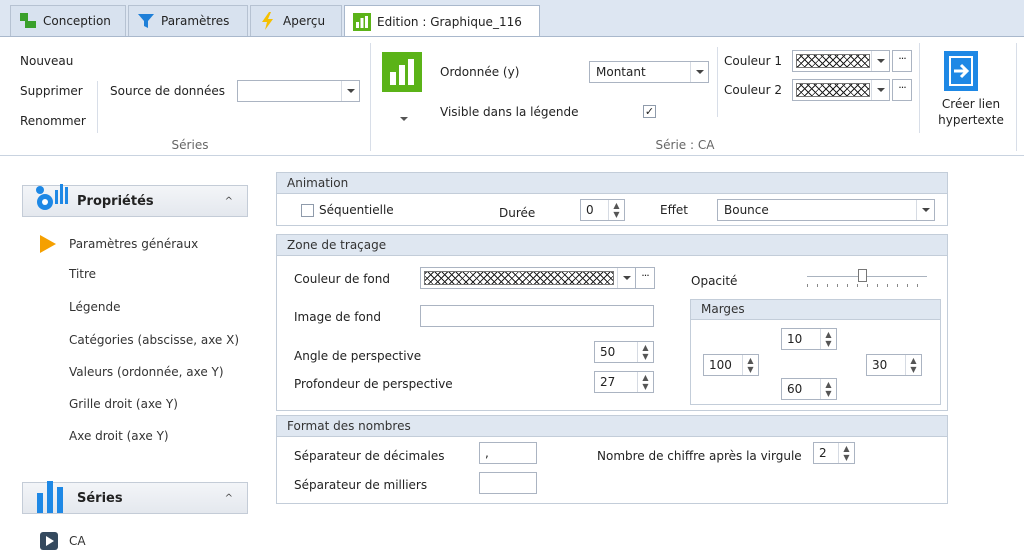 The image size is (1024, 558). Describe the element at coordinates (894, 365) in the screenshot. I see `margin-right-stepper: 30 ▲ ▼` at that location.